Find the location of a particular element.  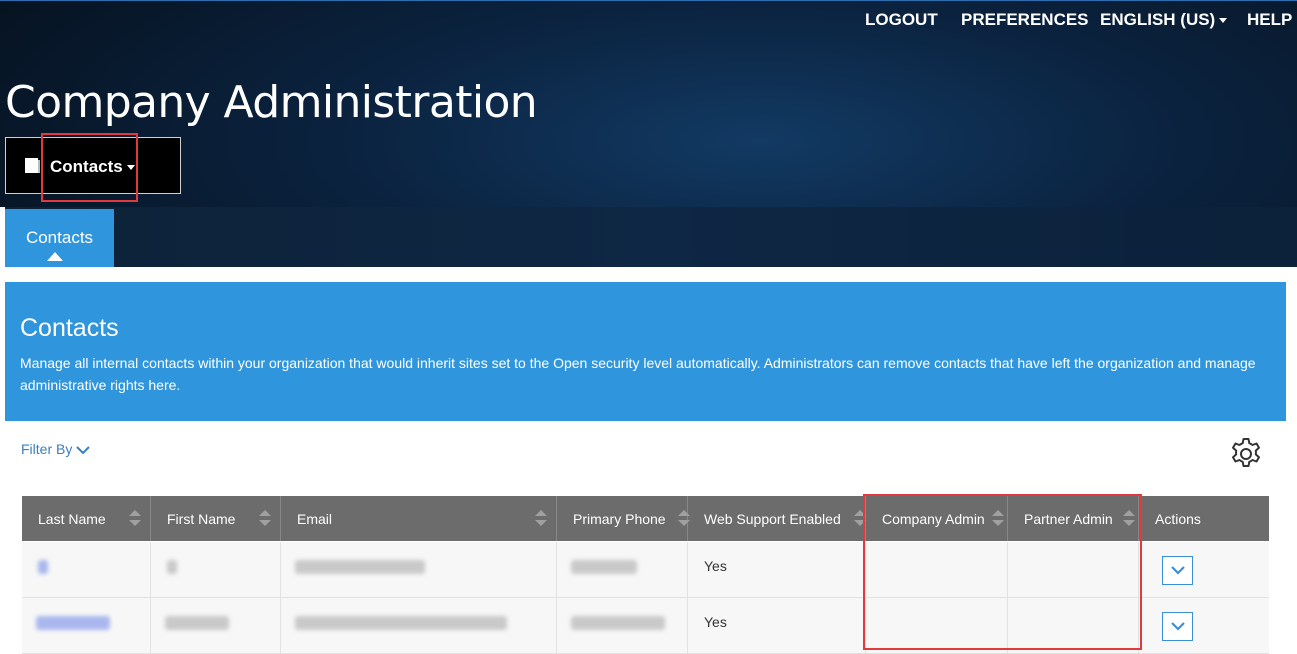

column-label: Primary Phone is located at coordinates (619, 518).